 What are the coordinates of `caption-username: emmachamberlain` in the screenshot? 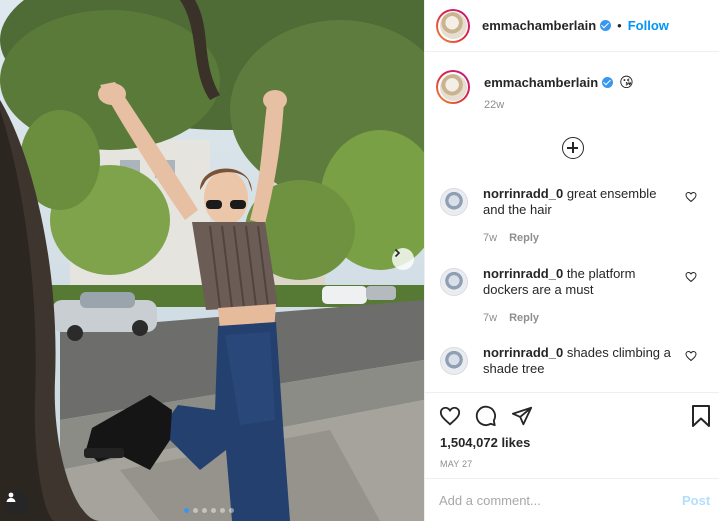 It's located at (541, 82).